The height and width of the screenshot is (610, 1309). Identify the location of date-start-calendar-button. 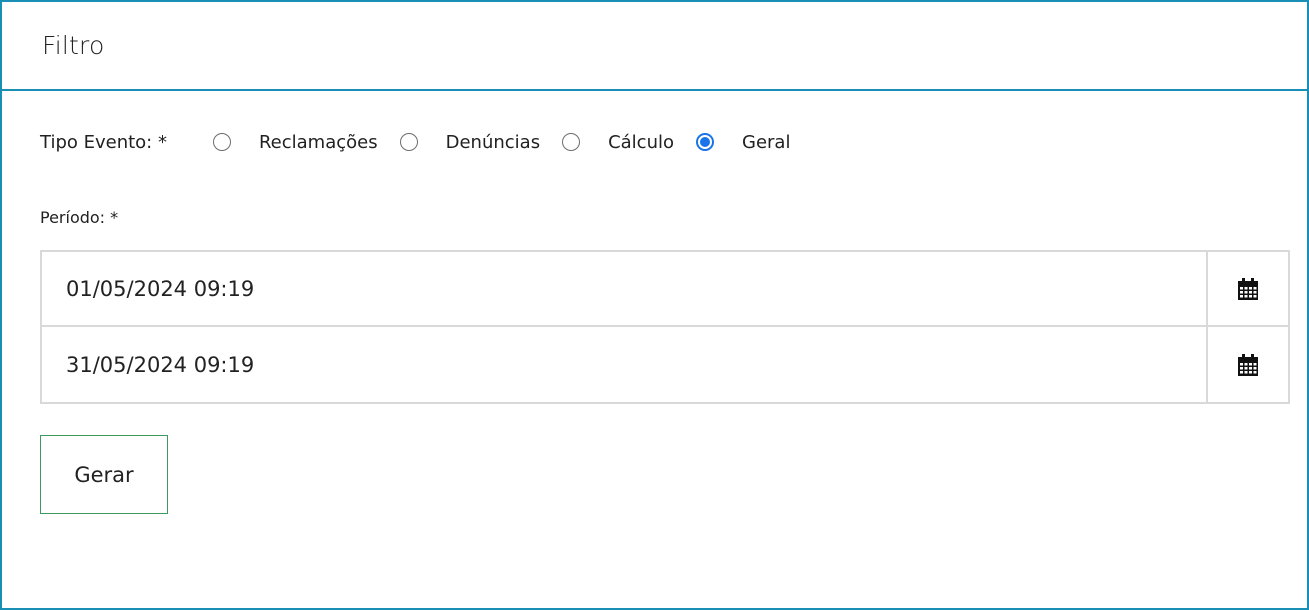
(1247, 288).